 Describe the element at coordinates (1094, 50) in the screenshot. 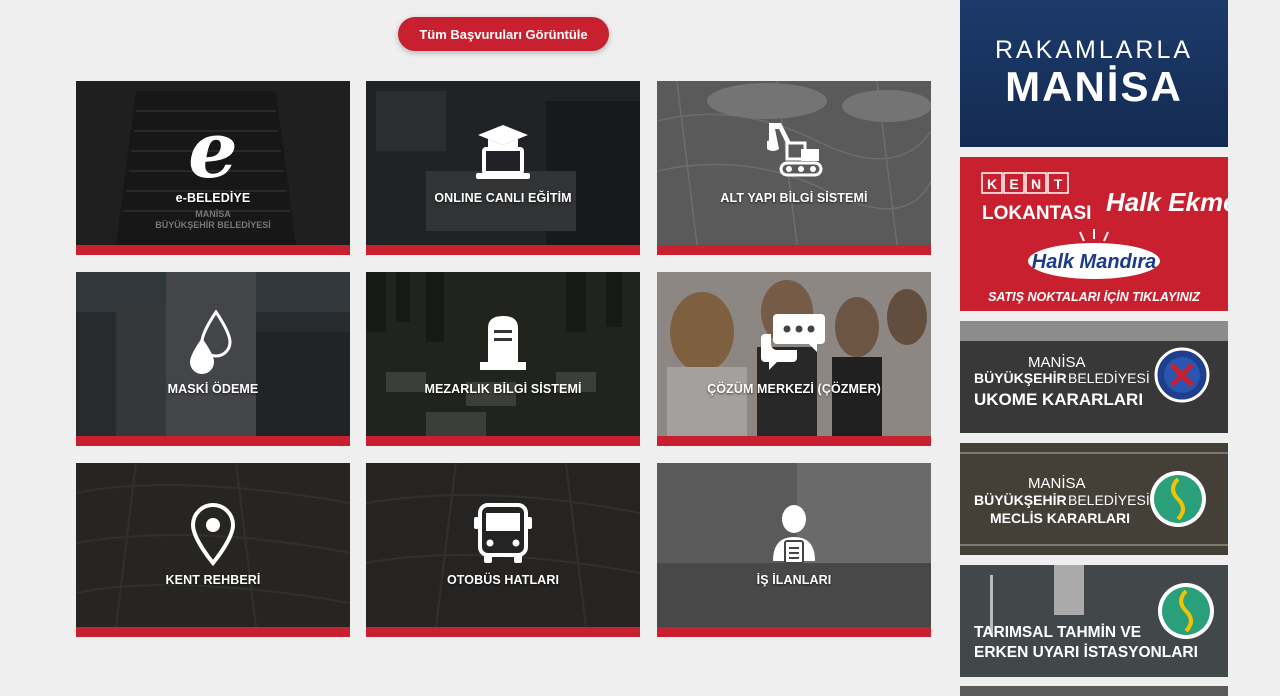

I see `banner-text: RAKAMLARLA` at that location.